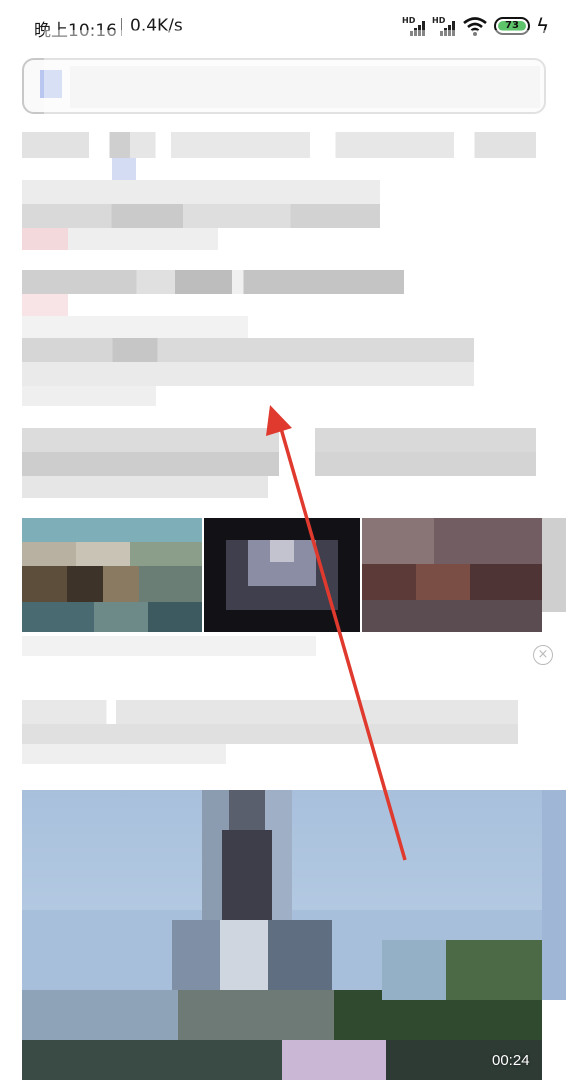  Describe the element at coordinates (543, 655) in the screenshot. I see `close-icon: ×` at that location.